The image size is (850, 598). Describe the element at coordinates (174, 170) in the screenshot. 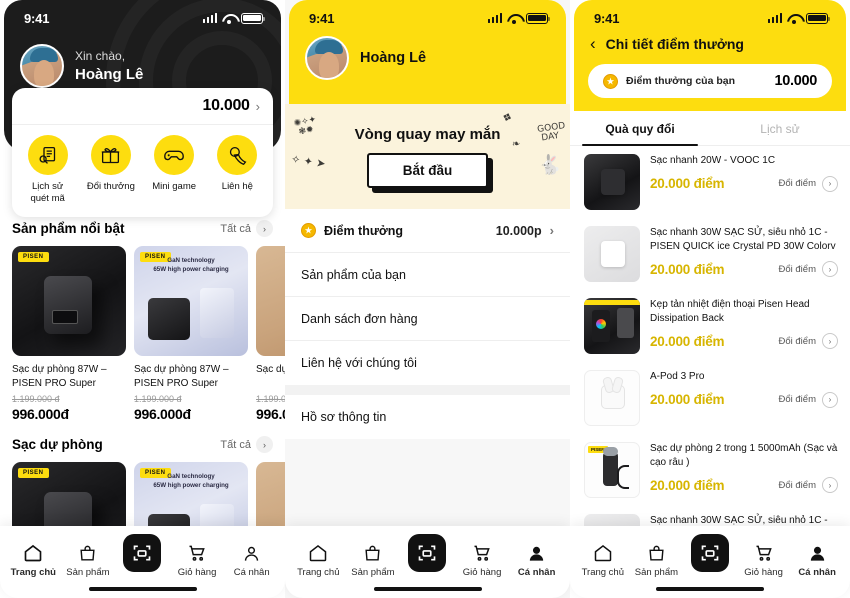

I see `quick-action-minigame: Mini game` at that location.